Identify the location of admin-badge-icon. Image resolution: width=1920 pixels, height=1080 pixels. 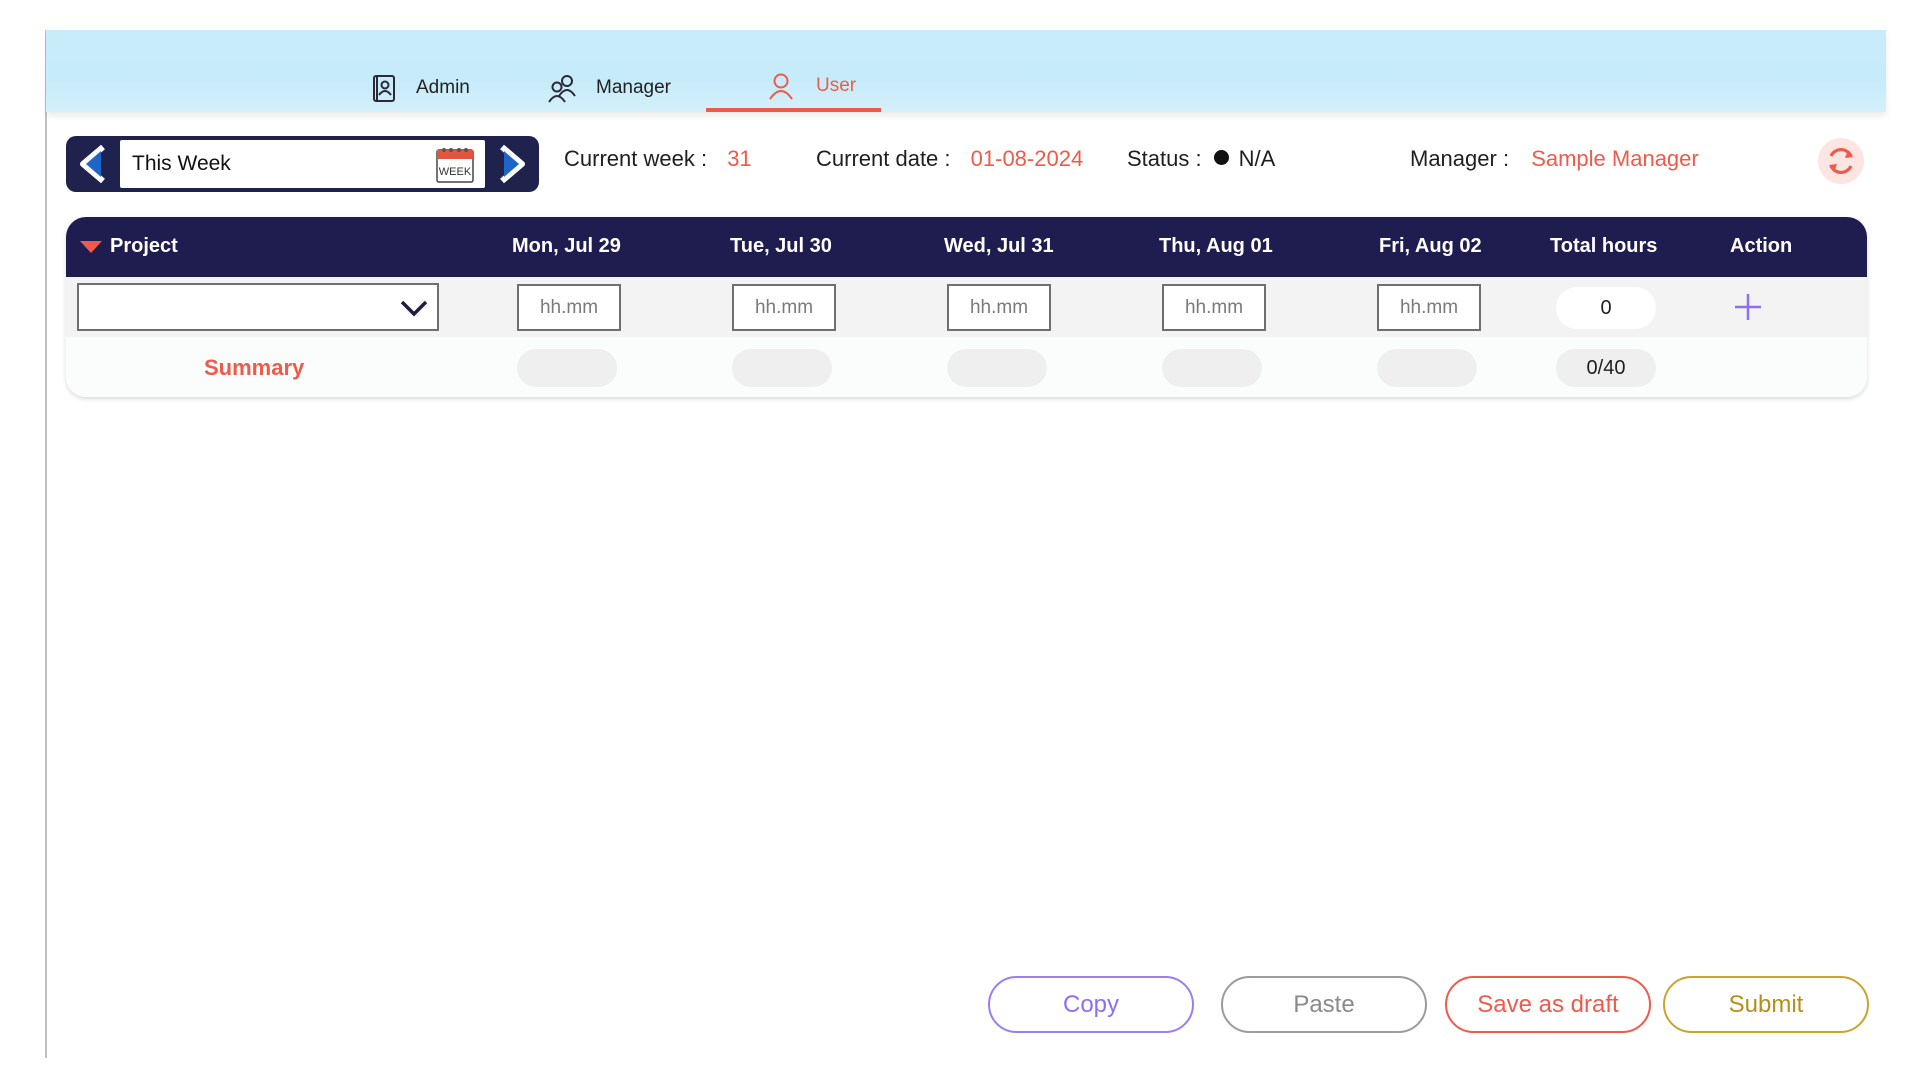
(384, 88).